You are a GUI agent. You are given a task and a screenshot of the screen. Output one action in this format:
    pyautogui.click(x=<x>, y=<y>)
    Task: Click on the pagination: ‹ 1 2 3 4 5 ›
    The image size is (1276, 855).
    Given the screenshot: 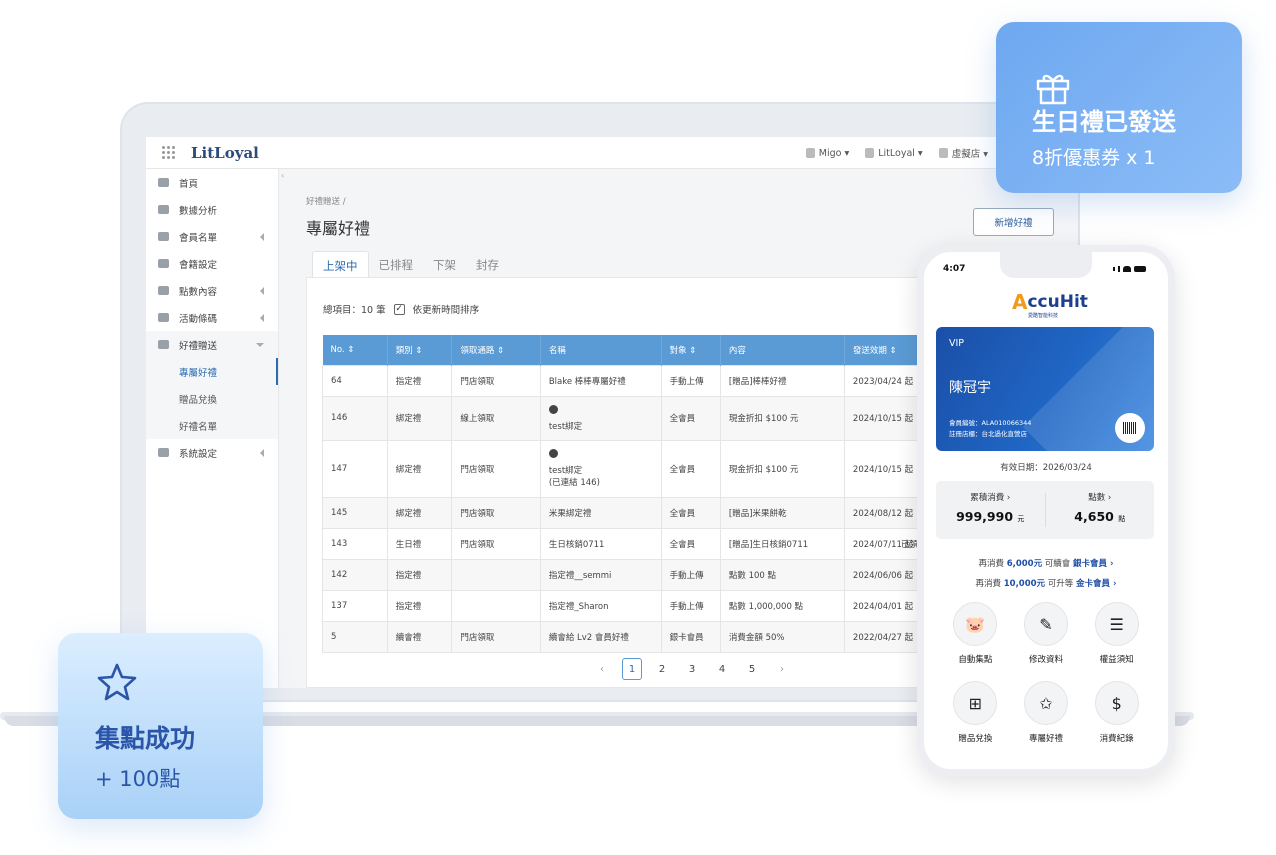 What is the action you would take?
    pyautogui.click(x=692, y=669)
    